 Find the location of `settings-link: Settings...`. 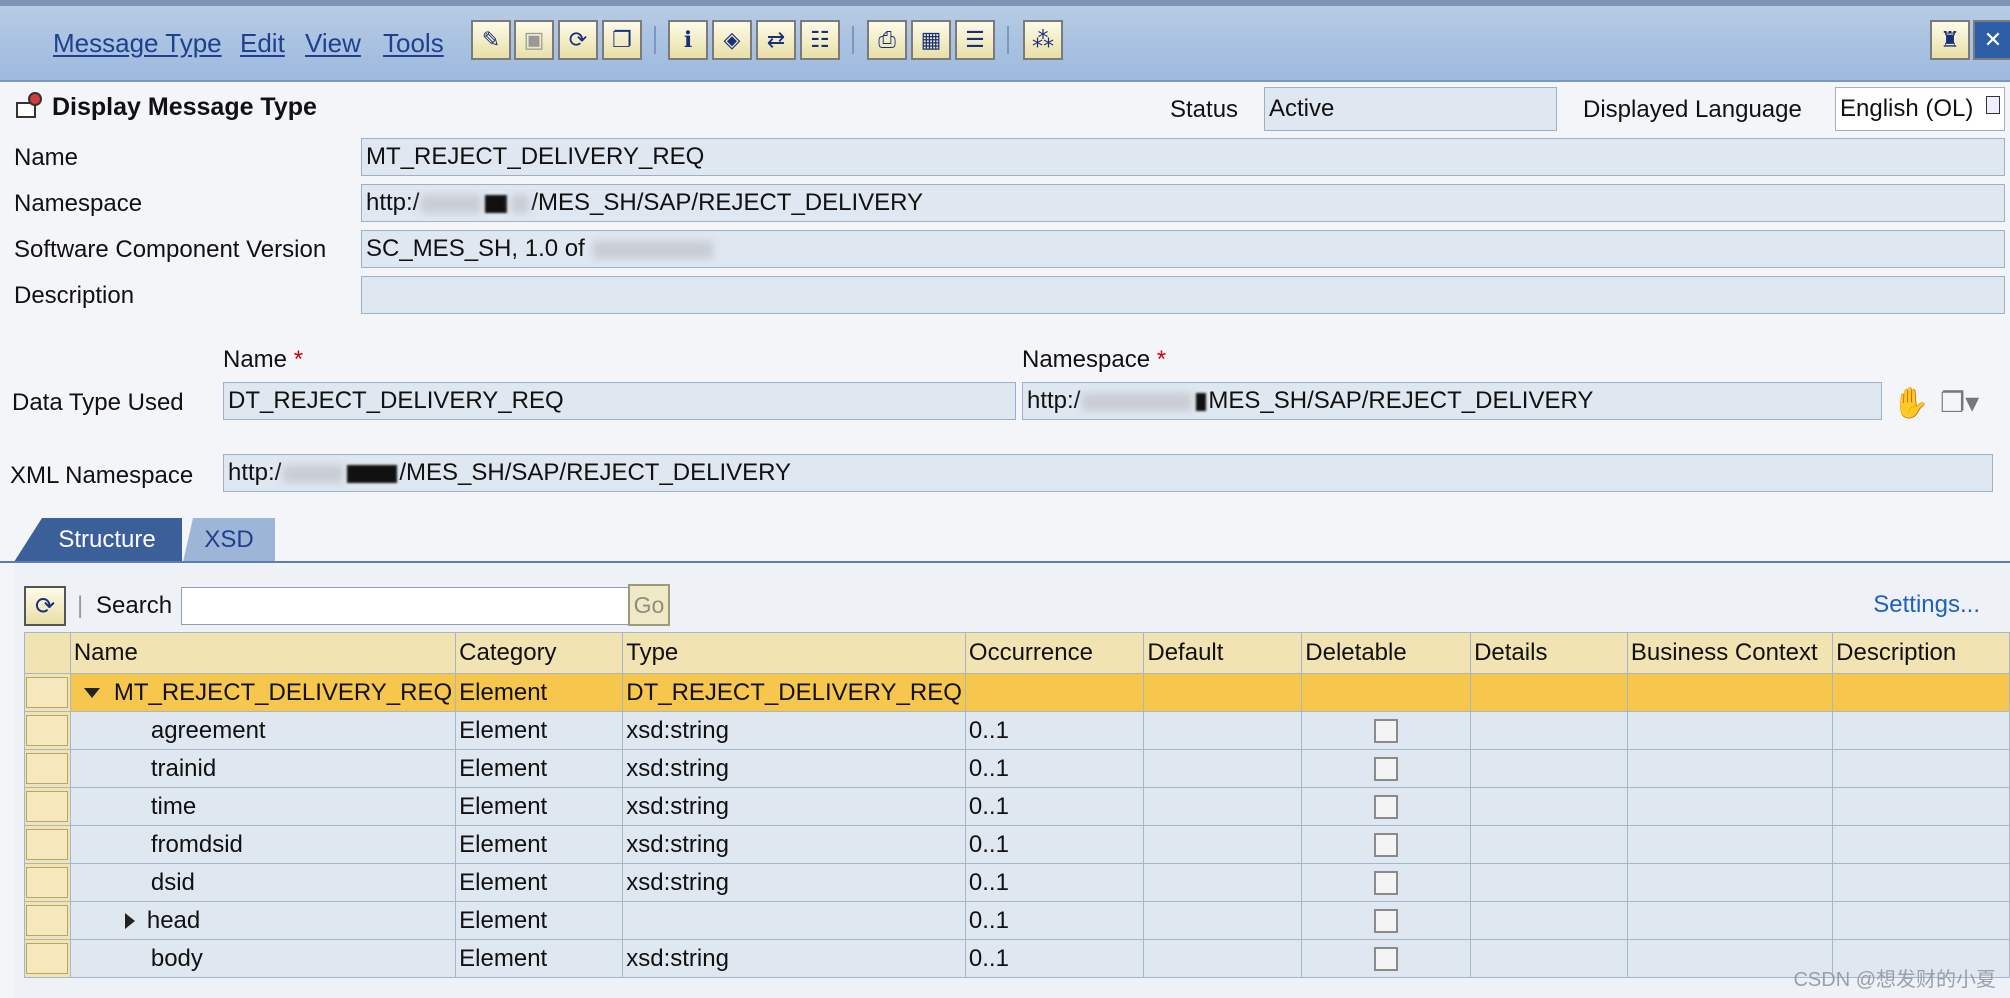

settings-link: Settings... is located at coordinates (1926, 605).